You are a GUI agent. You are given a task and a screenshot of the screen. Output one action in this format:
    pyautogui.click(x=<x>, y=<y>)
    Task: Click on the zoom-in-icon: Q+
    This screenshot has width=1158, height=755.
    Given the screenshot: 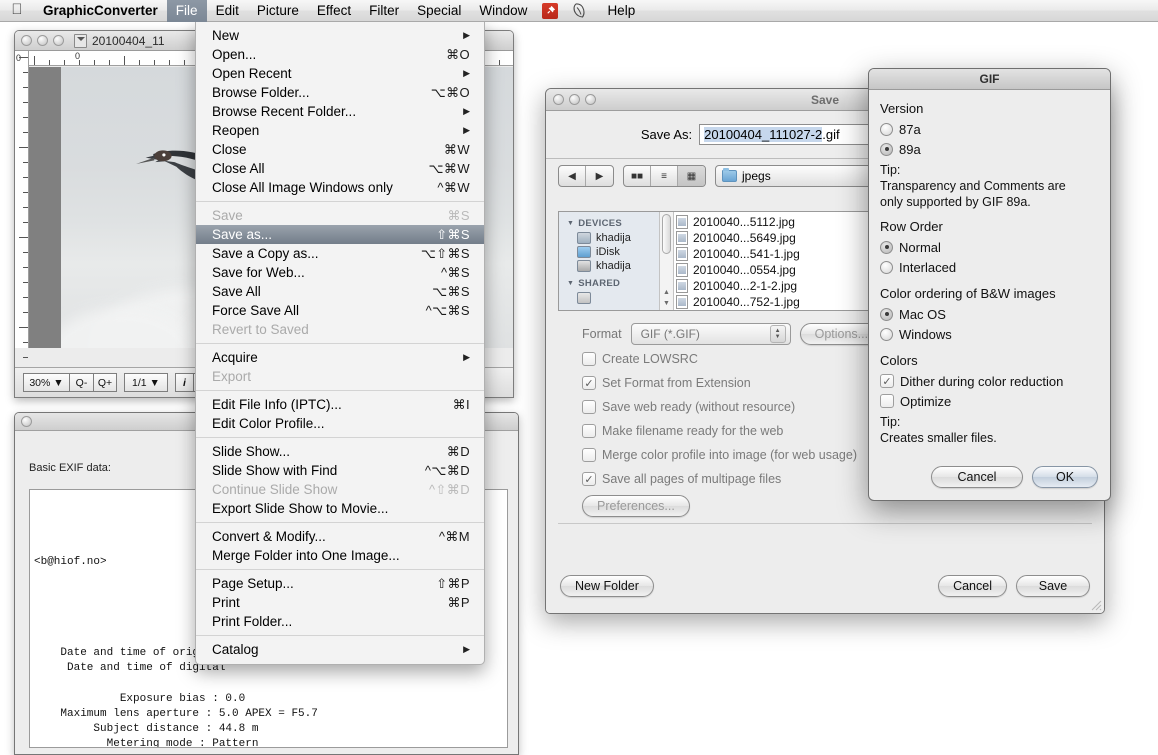 What is the action you would take?
    pyautogui.click(x=105, y=382)
    